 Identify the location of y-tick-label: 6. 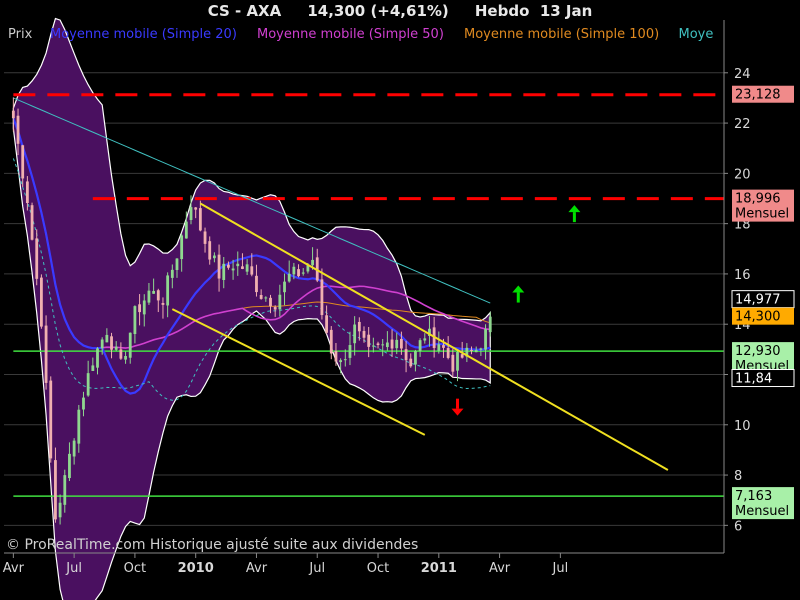
(738, 526).